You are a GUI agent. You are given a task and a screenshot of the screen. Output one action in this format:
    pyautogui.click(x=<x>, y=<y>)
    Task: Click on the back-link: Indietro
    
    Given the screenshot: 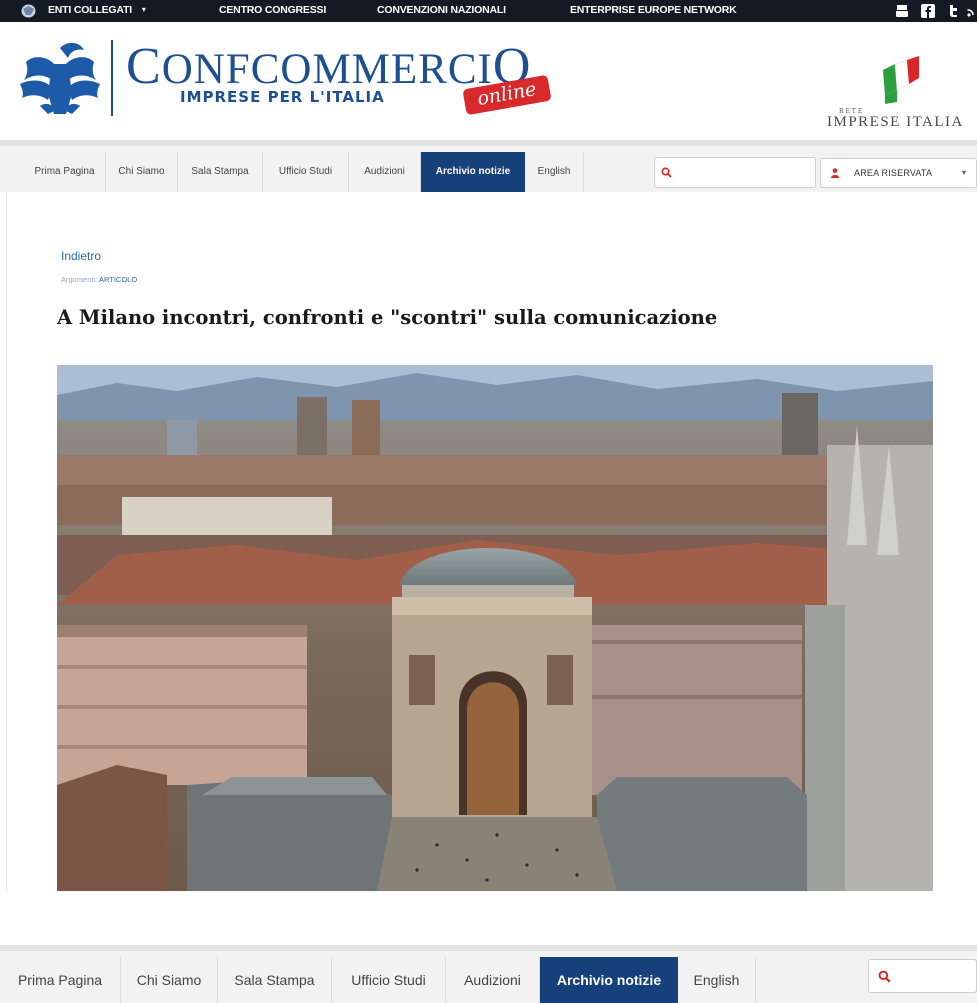 What is the action you would take?
    pyautogui.click(x=81, y=256)
    